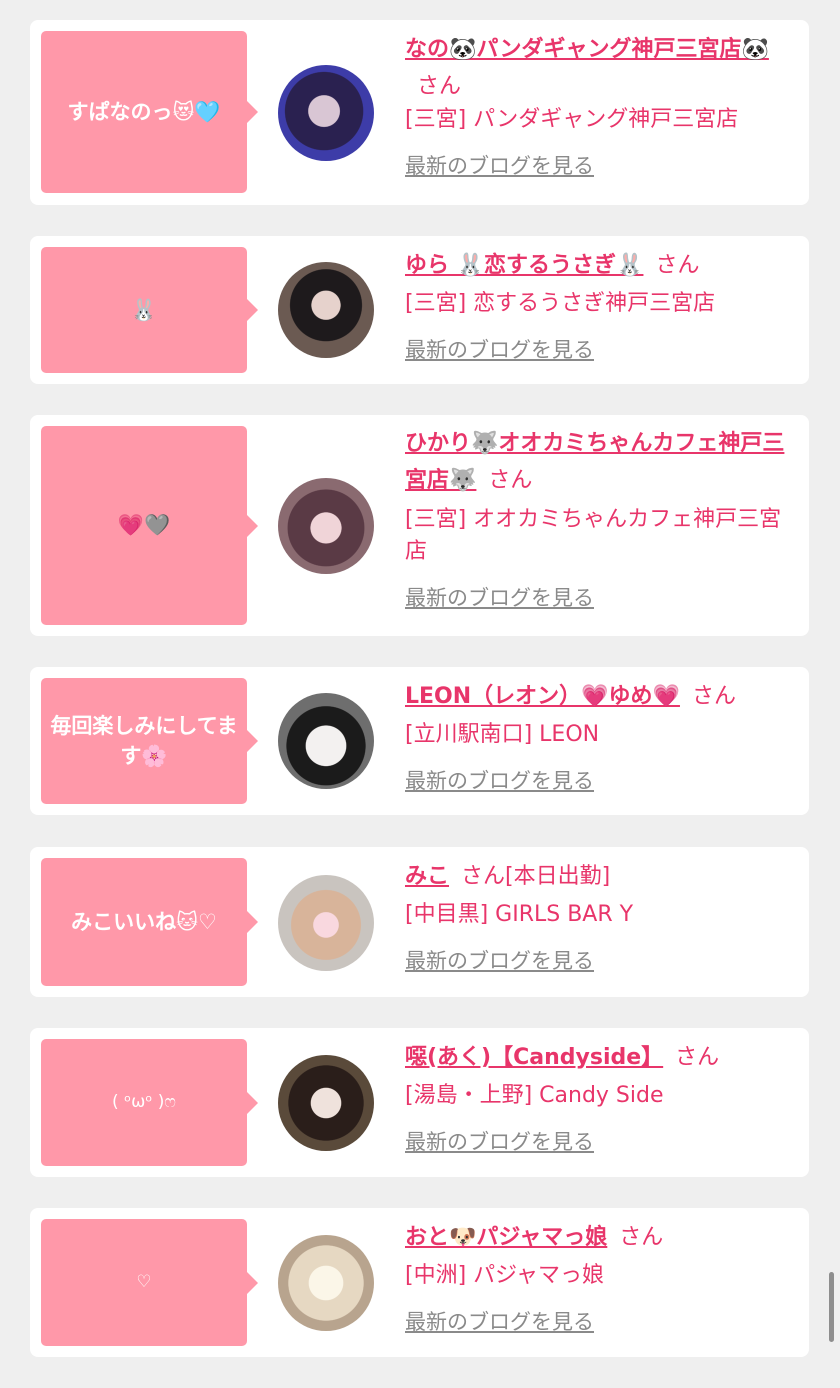  What do you see at coordinates (144, 740) in the screenshot?
I see `comment-text: 毎回楽しみにしてます🌸` at bounding box center [144, 740].